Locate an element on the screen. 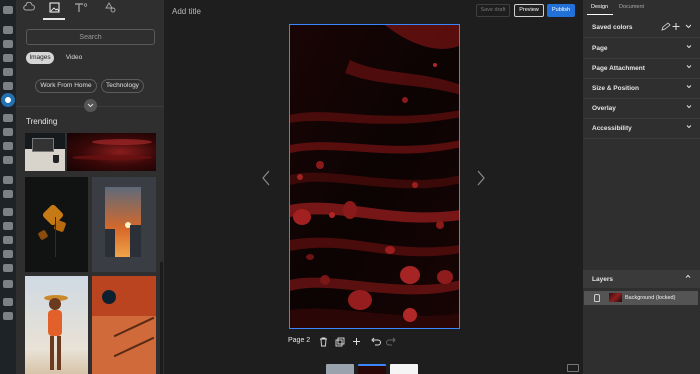 This screenshot has width=700, height=374. plugins-icon is located at coordinates (8, 212).